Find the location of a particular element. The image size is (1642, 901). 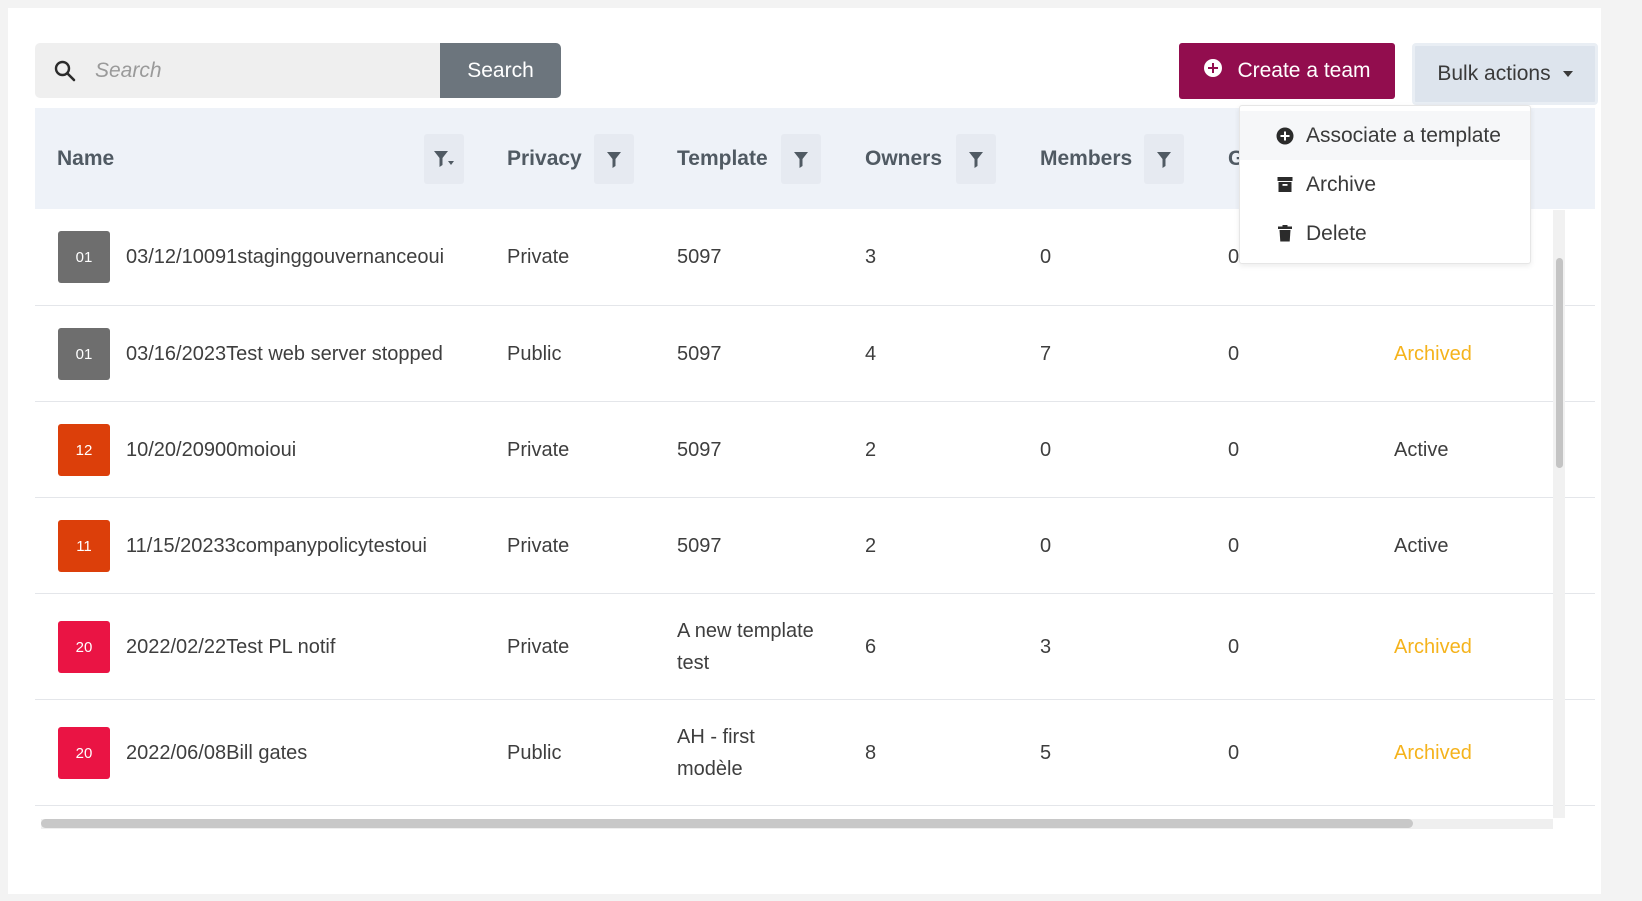

trash-icon is located at coordinates (1285, 234).